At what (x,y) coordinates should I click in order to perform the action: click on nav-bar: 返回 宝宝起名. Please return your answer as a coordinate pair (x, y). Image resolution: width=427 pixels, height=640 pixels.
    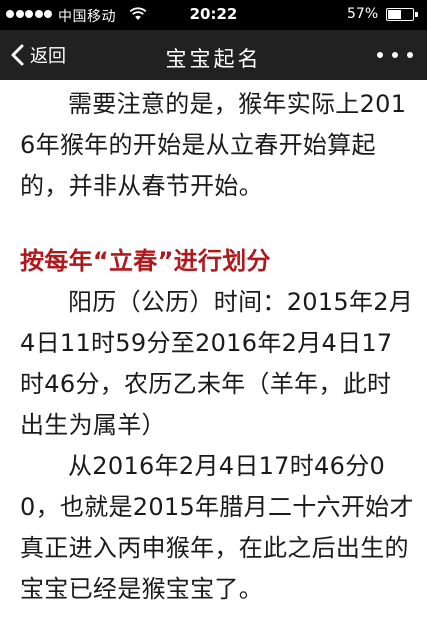
    Looking at the image, I should click on (213, 55).